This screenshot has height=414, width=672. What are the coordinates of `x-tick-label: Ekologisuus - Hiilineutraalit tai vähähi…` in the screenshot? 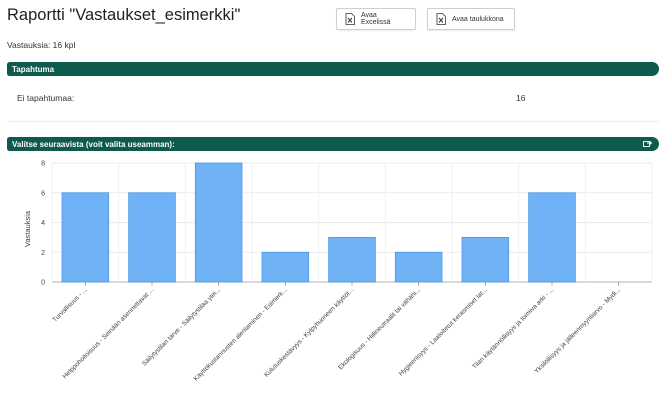 It's located at (379, 328).